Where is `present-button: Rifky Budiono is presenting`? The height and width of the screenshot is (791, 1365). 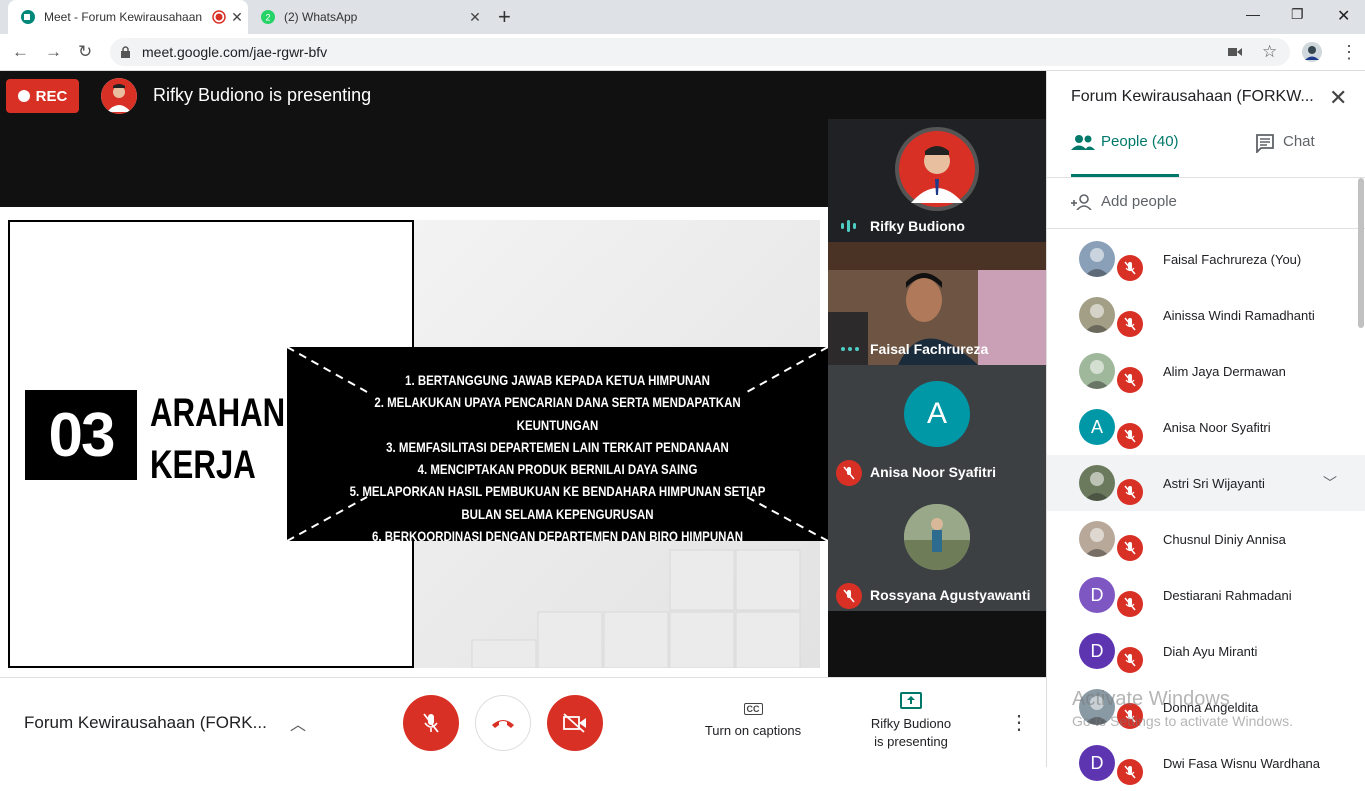 present-button: Rifky Budiono is presenting is located at coordinates (911, 721).